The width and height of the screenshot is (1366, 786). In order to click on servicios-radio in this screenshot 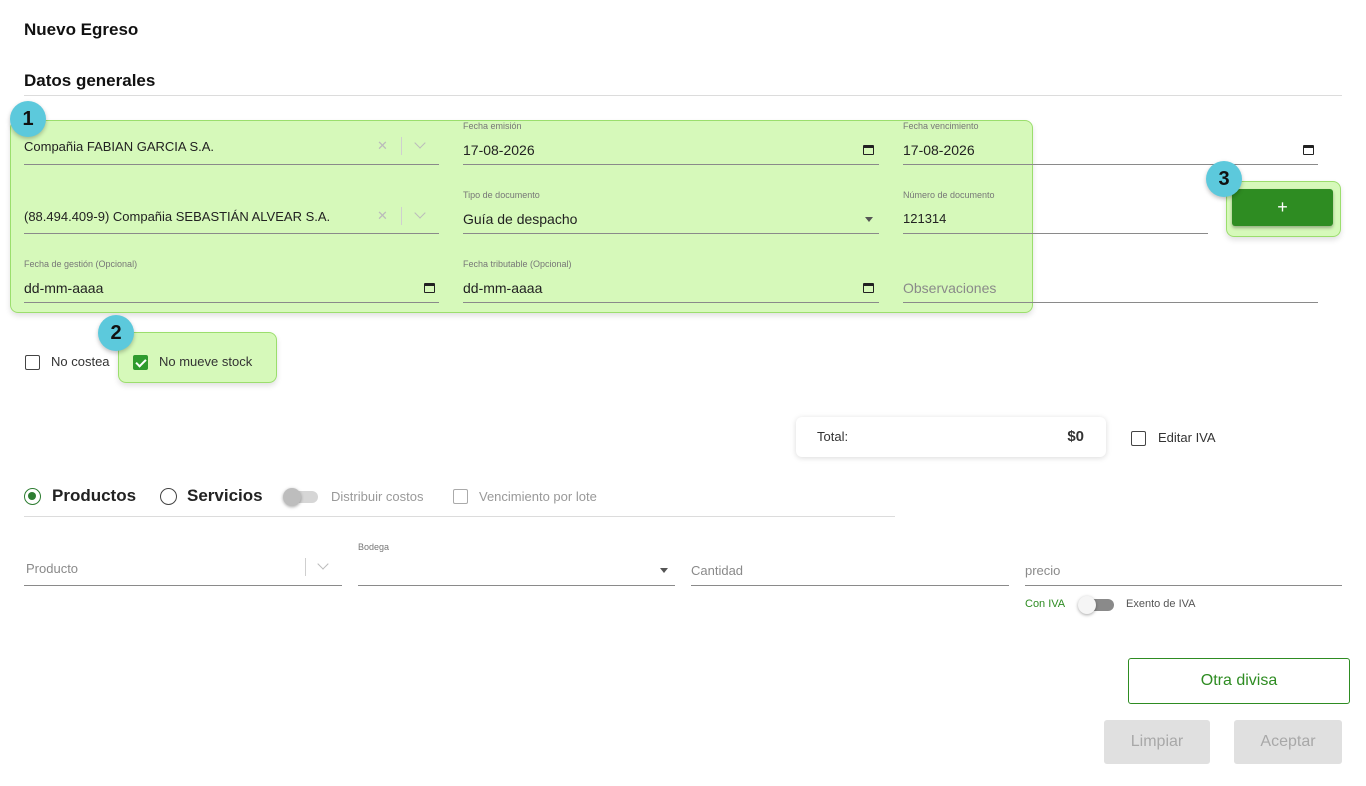, I will do `click(168, 496)`.